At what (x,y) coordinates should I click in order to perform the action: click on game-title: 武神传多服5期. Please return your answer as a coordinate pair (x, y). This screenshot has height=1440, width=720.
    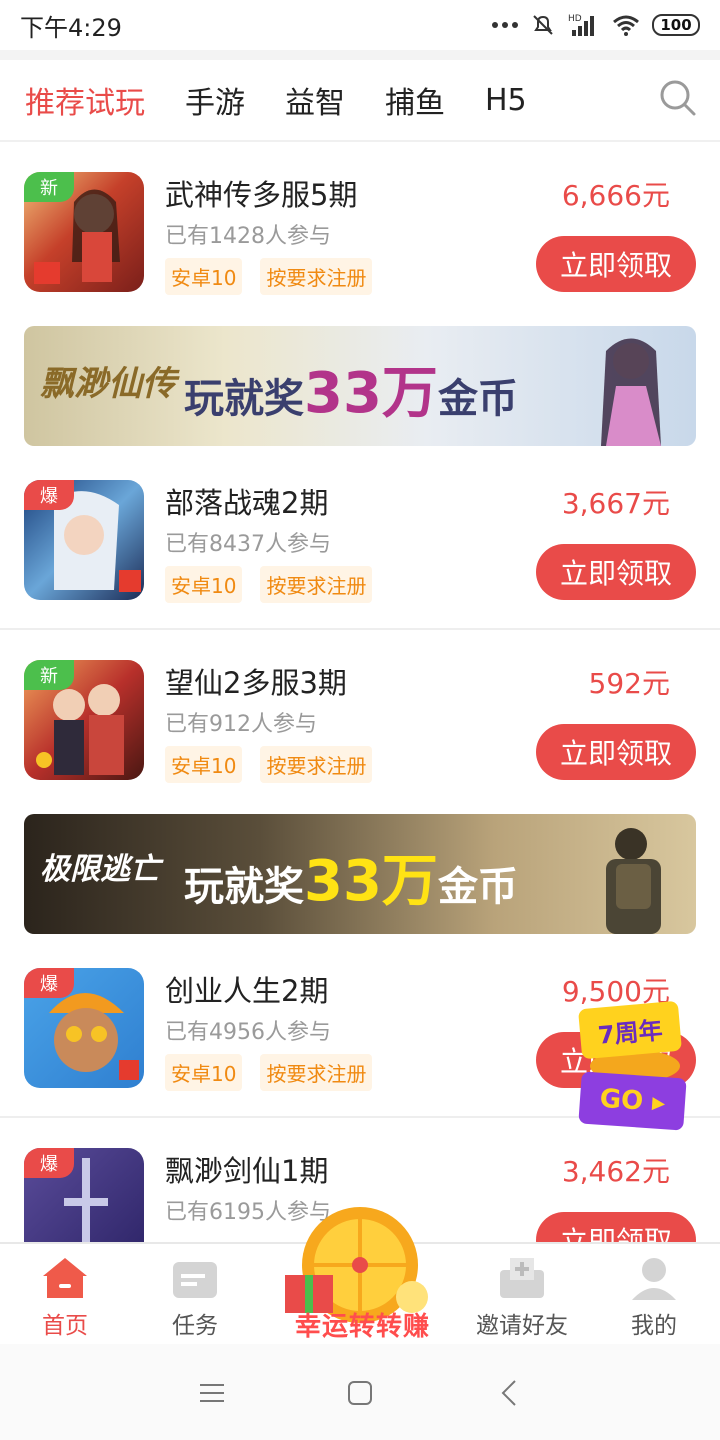
    Looking at the image, I should click on (261, 195).